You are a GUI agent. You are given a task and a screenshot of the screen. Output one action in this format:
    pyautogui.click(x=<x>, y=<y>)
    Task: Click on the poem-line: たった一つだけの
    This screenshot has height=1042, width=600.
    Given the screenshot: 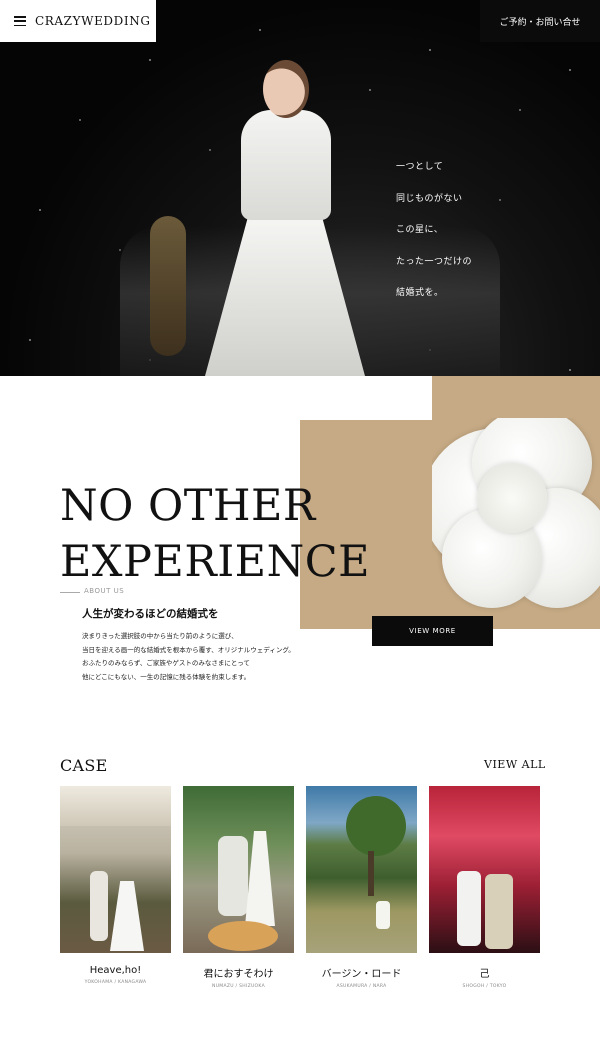 What is the action you would take?
    pyautogui.click(x=434, y=261)
    